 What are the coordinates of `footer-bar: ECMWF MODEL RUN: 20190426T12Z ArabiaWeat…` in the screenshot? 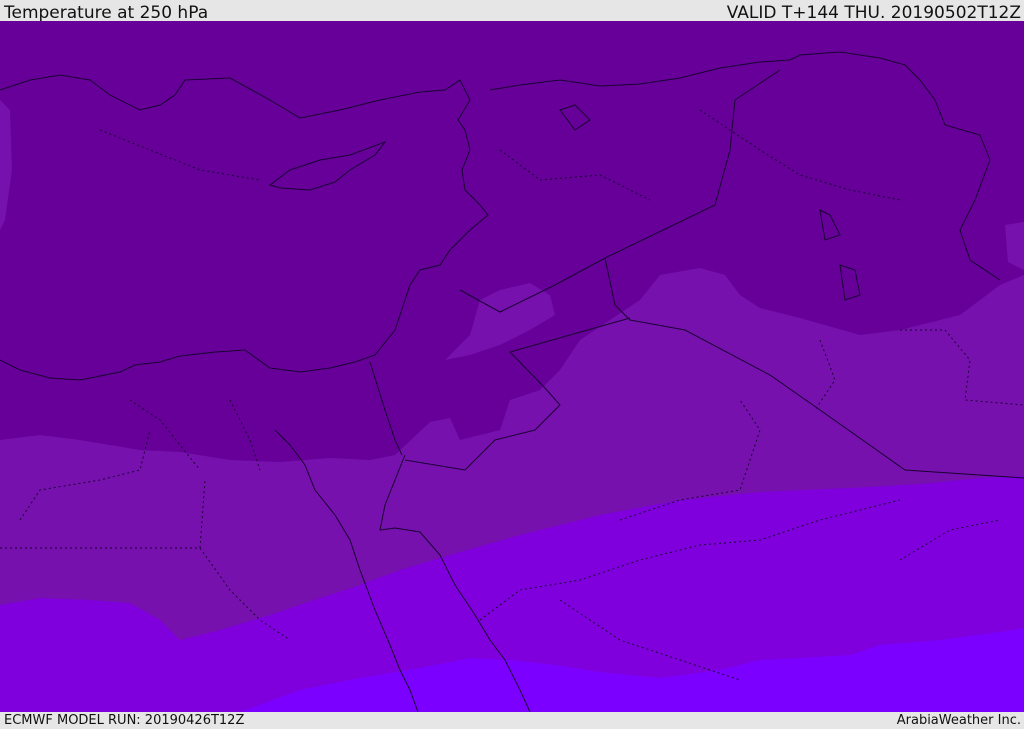 It's located at (512, 720).